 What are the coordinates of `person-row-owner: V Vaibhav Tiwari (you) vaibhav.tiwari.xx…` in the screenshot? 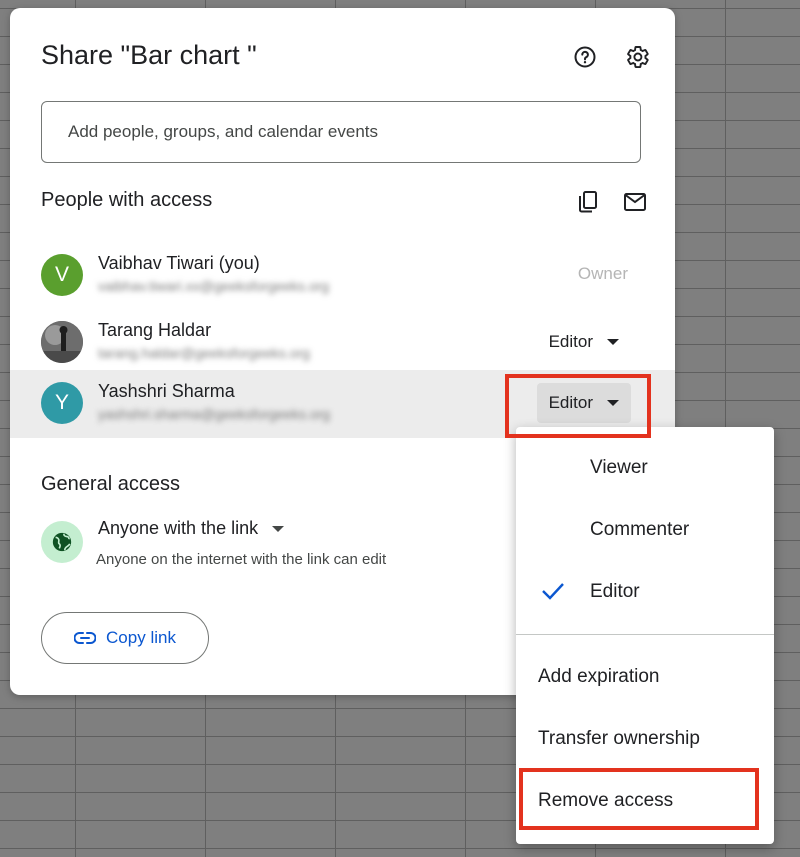 It's located at (342, 275).